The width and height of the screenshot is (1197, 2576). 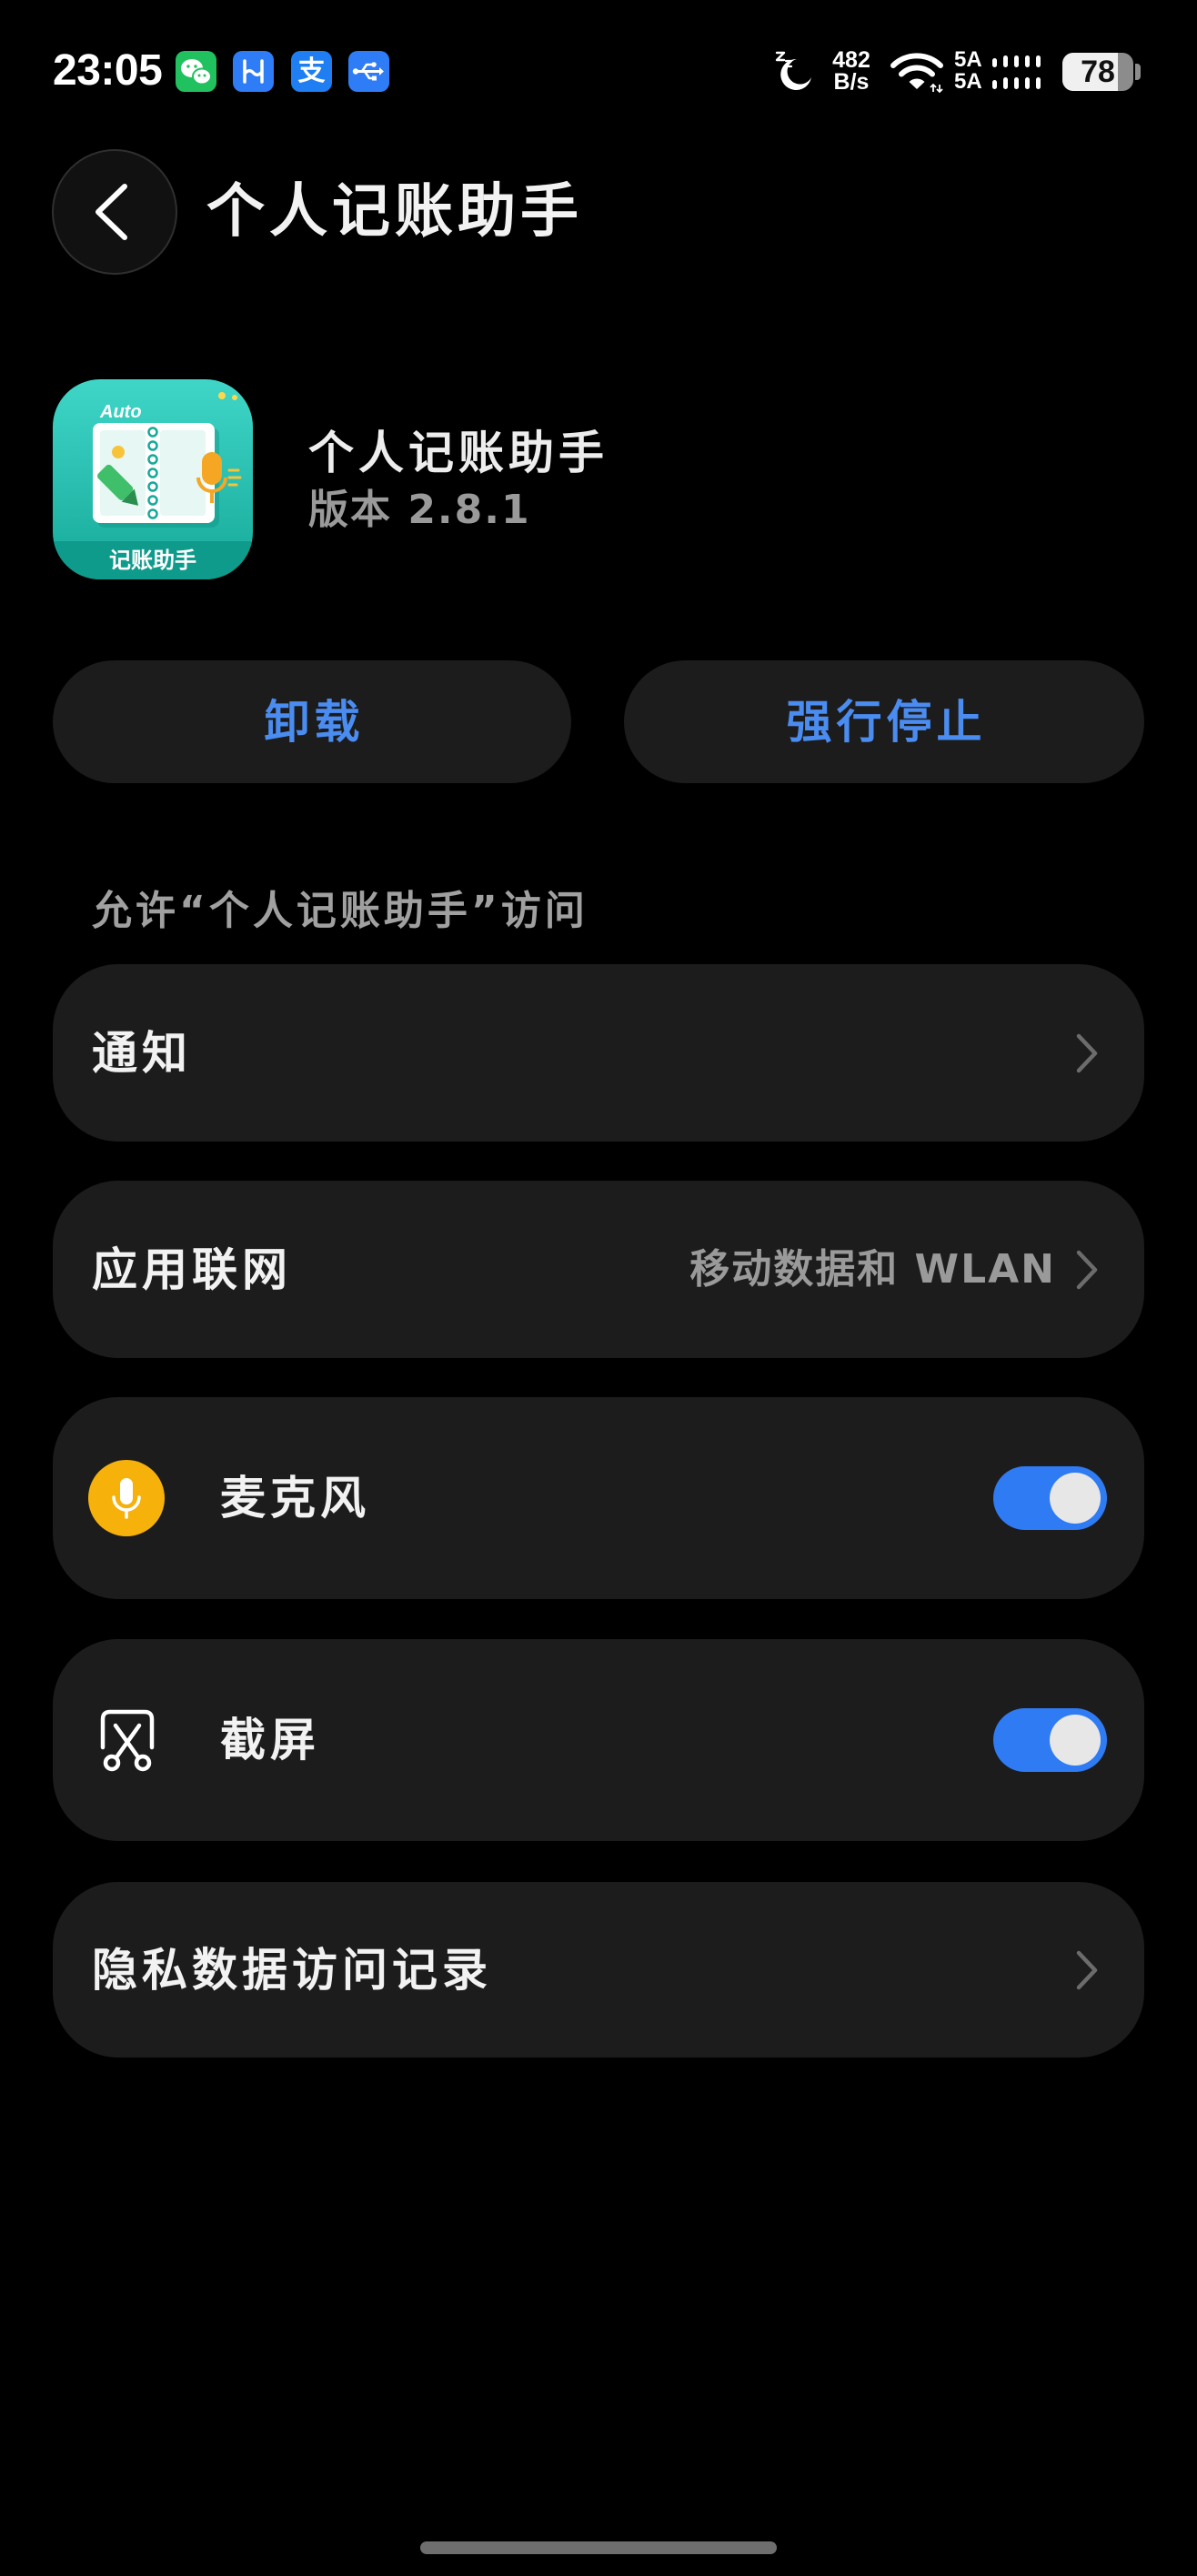 What do you see at coordinates (142, 1053) in the screenshot?
I see `notifications-label: 通知` at bounding box center [142, 1053].